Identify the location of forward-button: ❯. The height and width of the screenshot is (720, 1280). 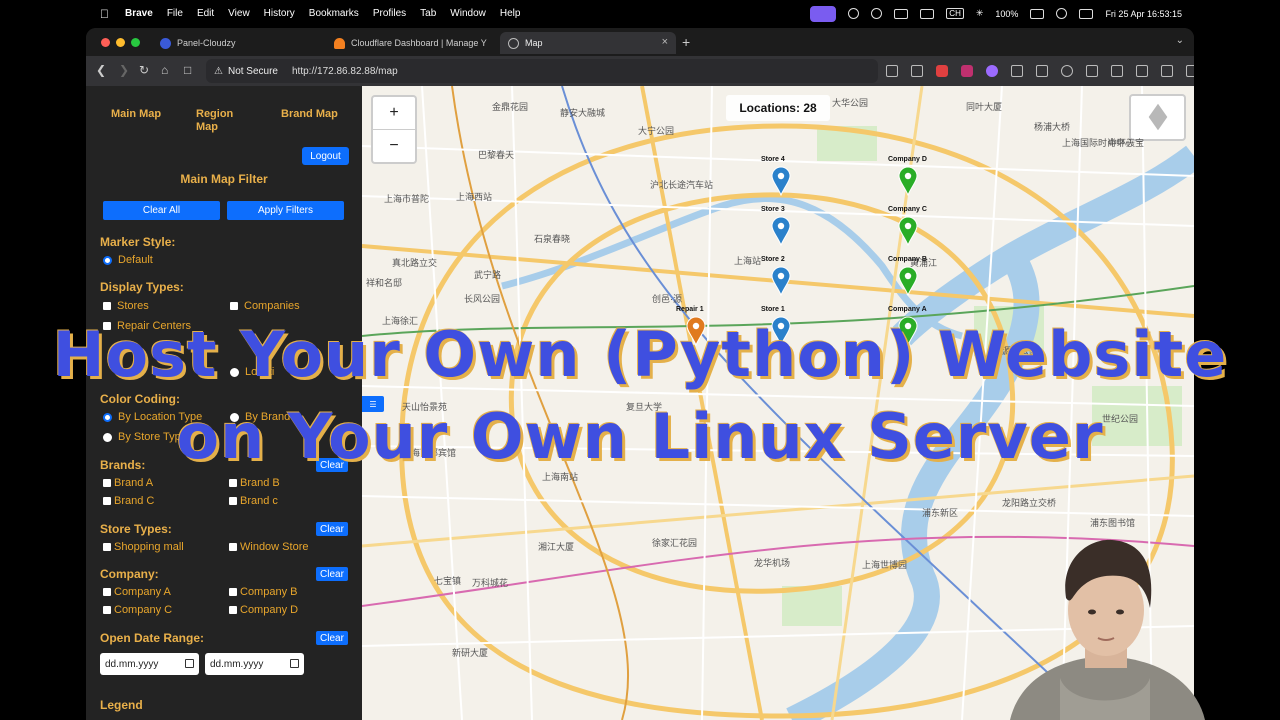
(124, 70).